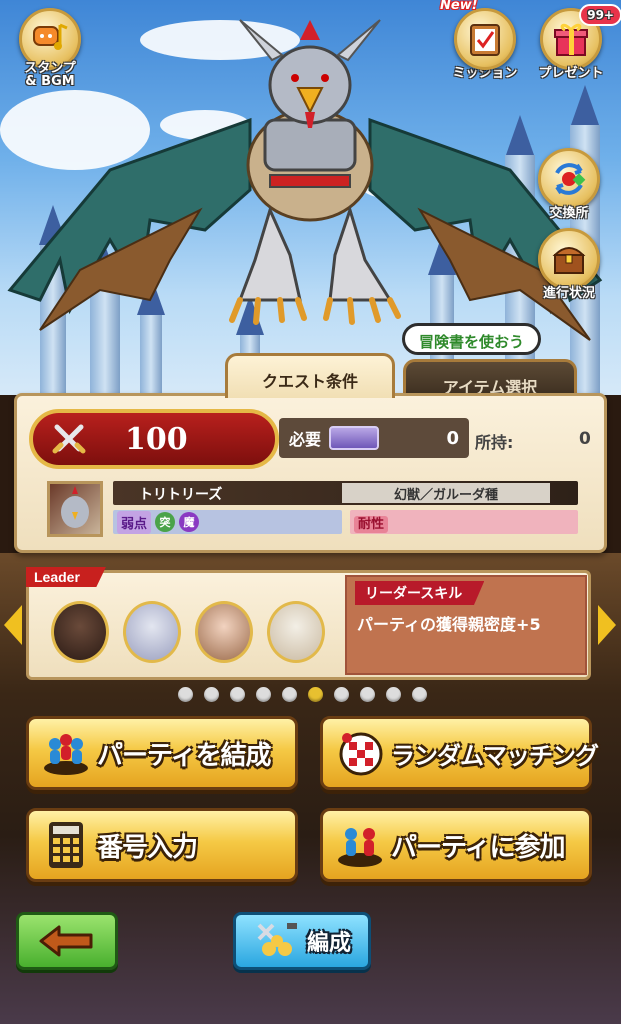 This screenshot has height=1024, width=621. I want to click on weakness-bar: 弱点 突 魔, so click(227, 522).